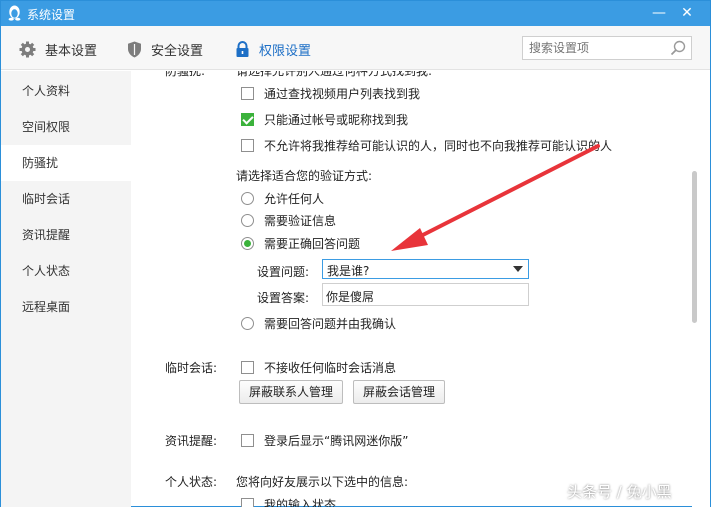  Describe the element at coordinates (14, 13) in the screenshot. I see `penguin-logo-icon` at that location.